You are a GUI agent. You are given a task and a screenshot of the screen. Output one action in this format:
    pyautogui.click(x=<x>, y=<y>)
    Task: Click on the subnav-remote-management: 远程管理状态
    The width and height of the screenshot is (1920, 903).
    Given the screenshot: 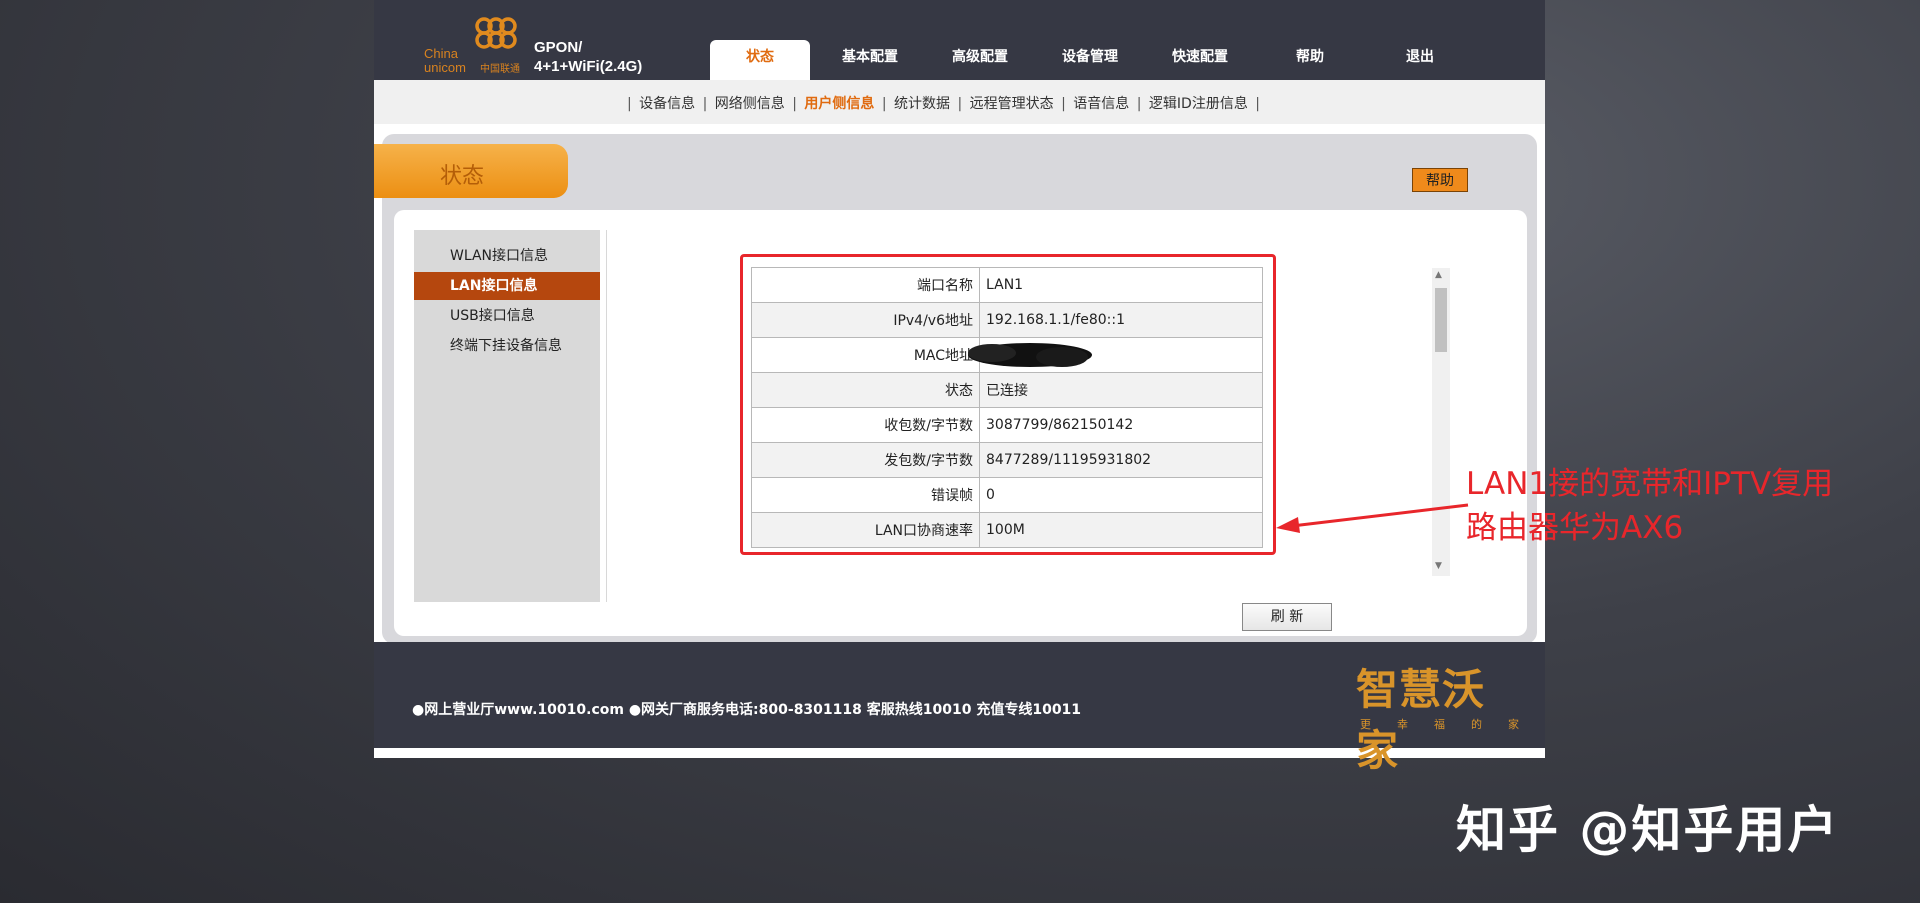 What is the action you would take?
    pyautogui.click(x=1012, y=104)
    